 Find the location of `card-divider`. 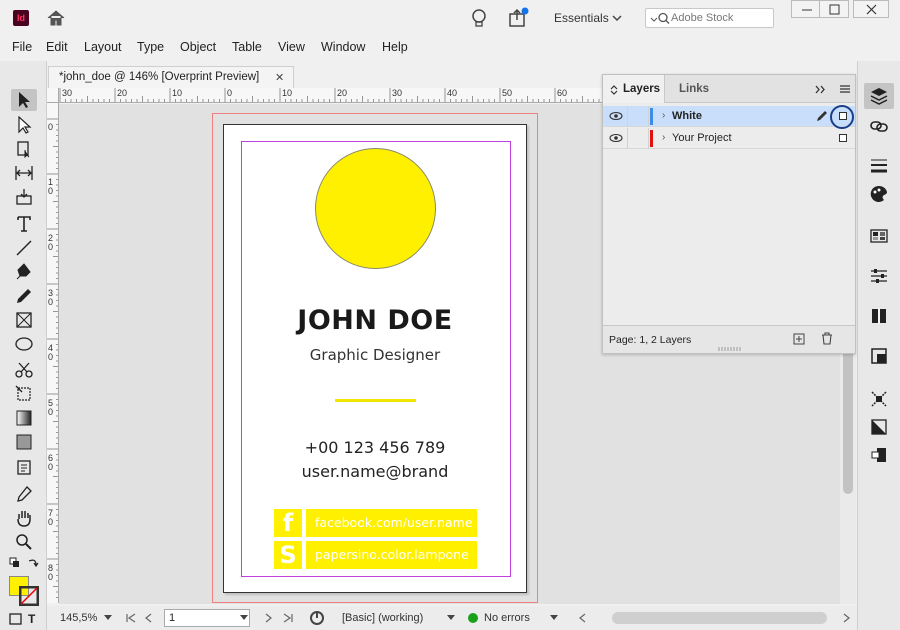

card-divider is located at coordinates (375, 400).